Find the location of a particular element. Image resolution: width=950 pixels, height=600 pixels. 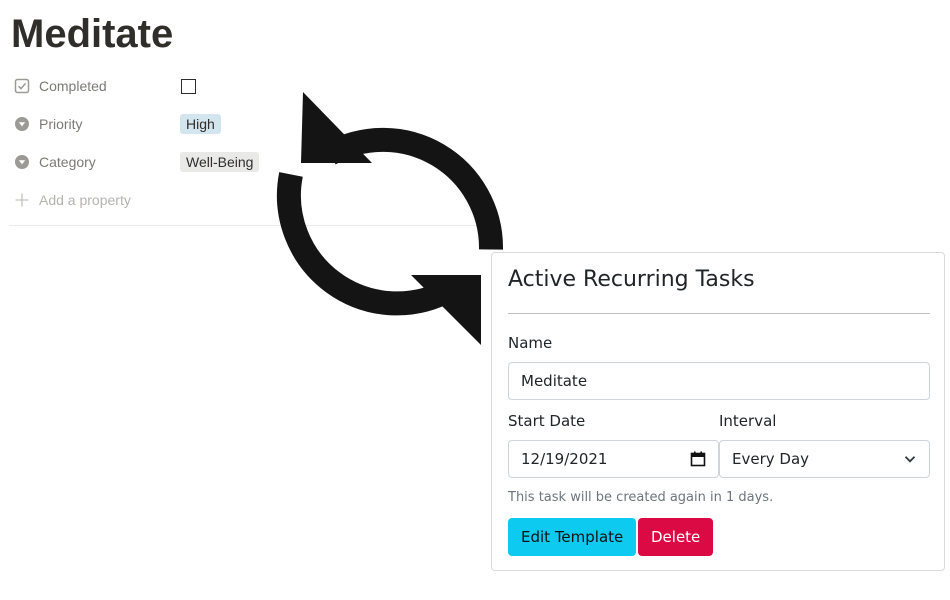

edit-template-button: Edit Template is located at coordinates (572, 537).